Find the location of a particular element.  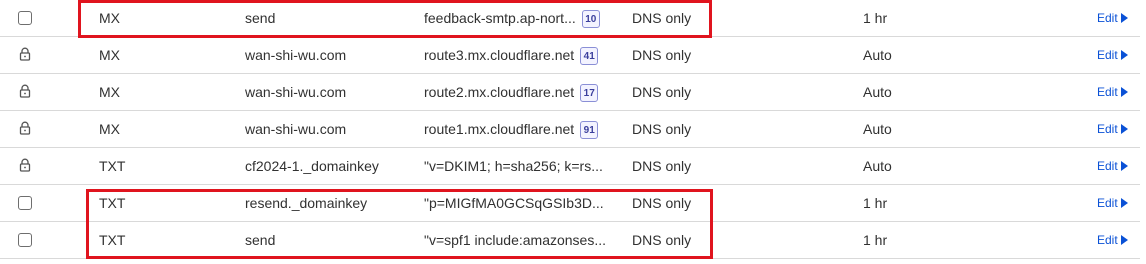

record-content: feedback-smtp.ap-nort... 10 is located at coordinates (512, 18).